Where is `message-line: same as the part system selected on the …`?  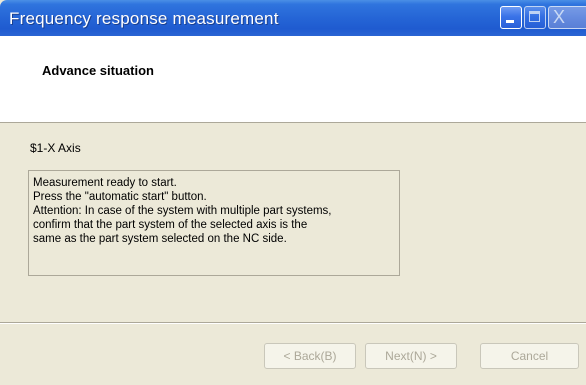
message-line: same as the part system selected on the … is located at coordinates (160, 239).